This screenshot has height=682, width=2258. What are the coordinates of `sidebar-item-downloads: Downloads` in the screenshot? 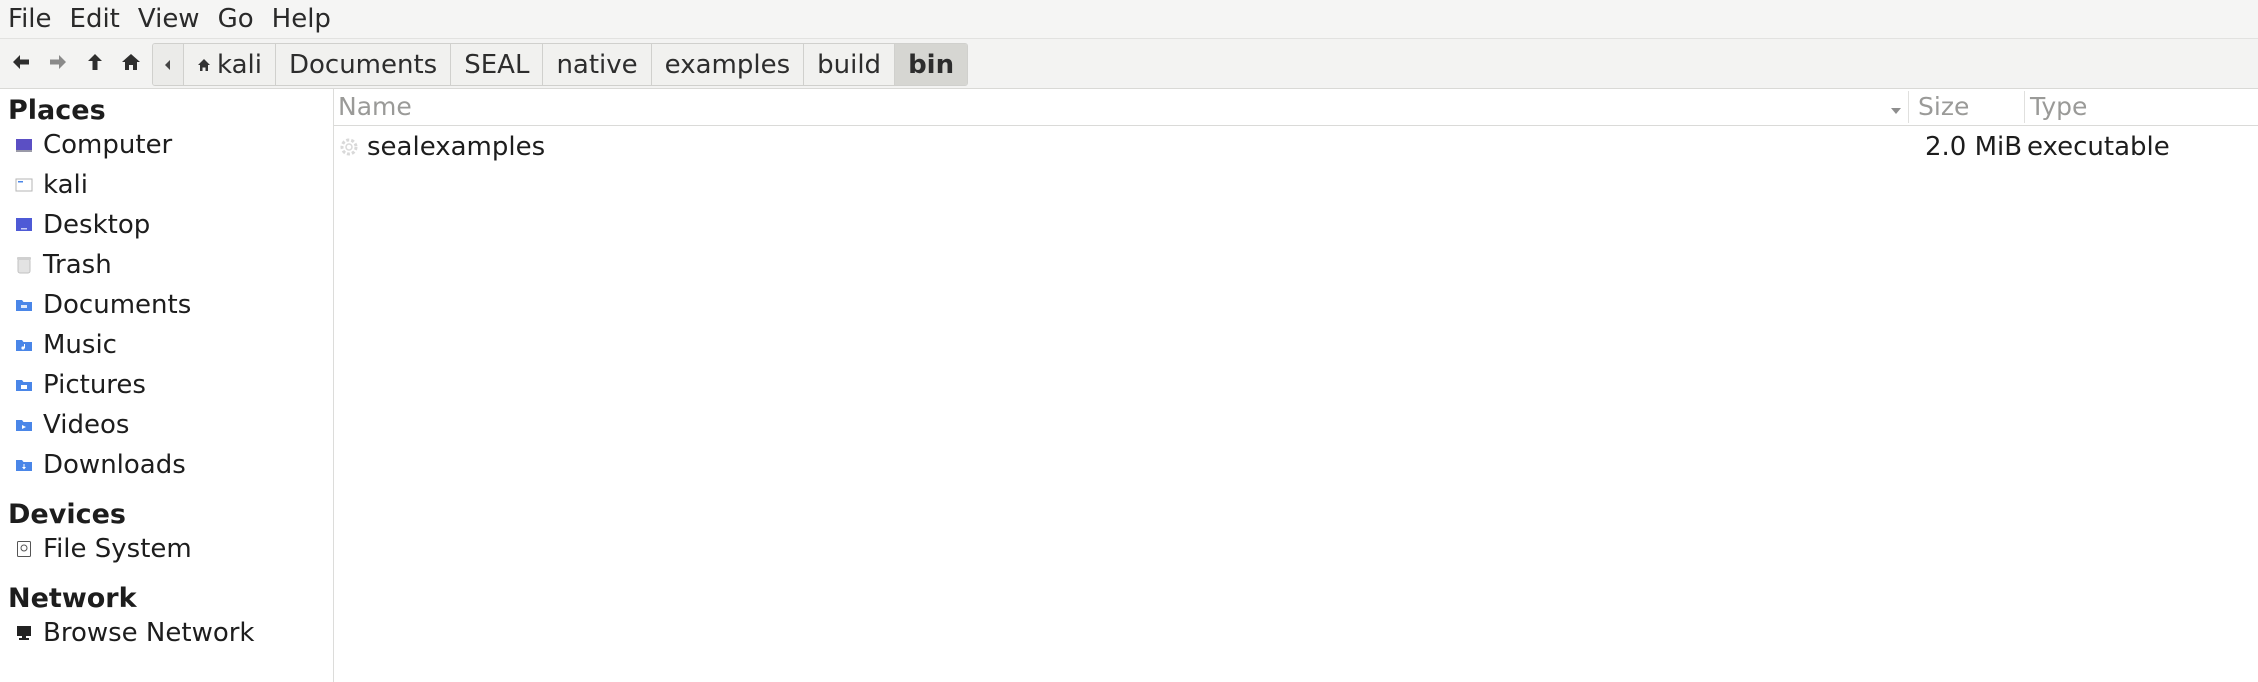 It's located at (100, 465).